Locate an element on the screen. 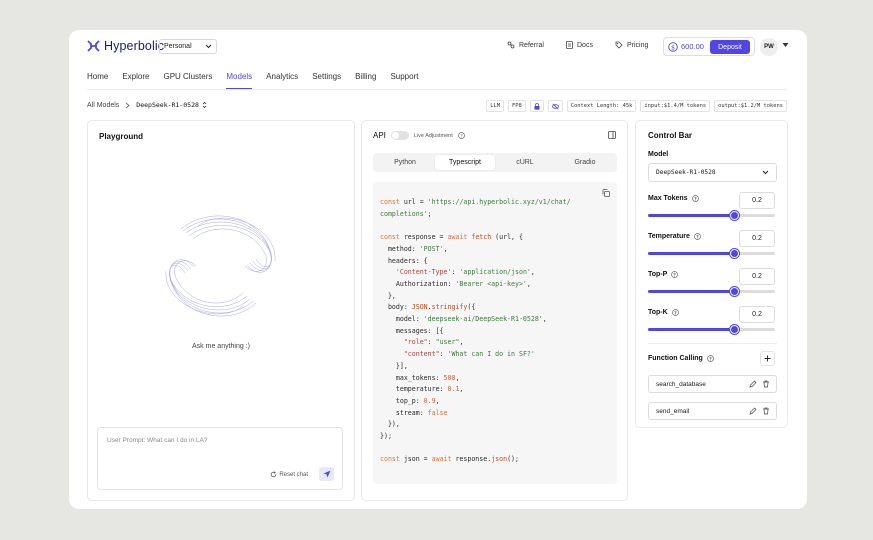 The width and height of the screenshot is (873, 540). user-avatar: PW is located at coordinates (769, 47).